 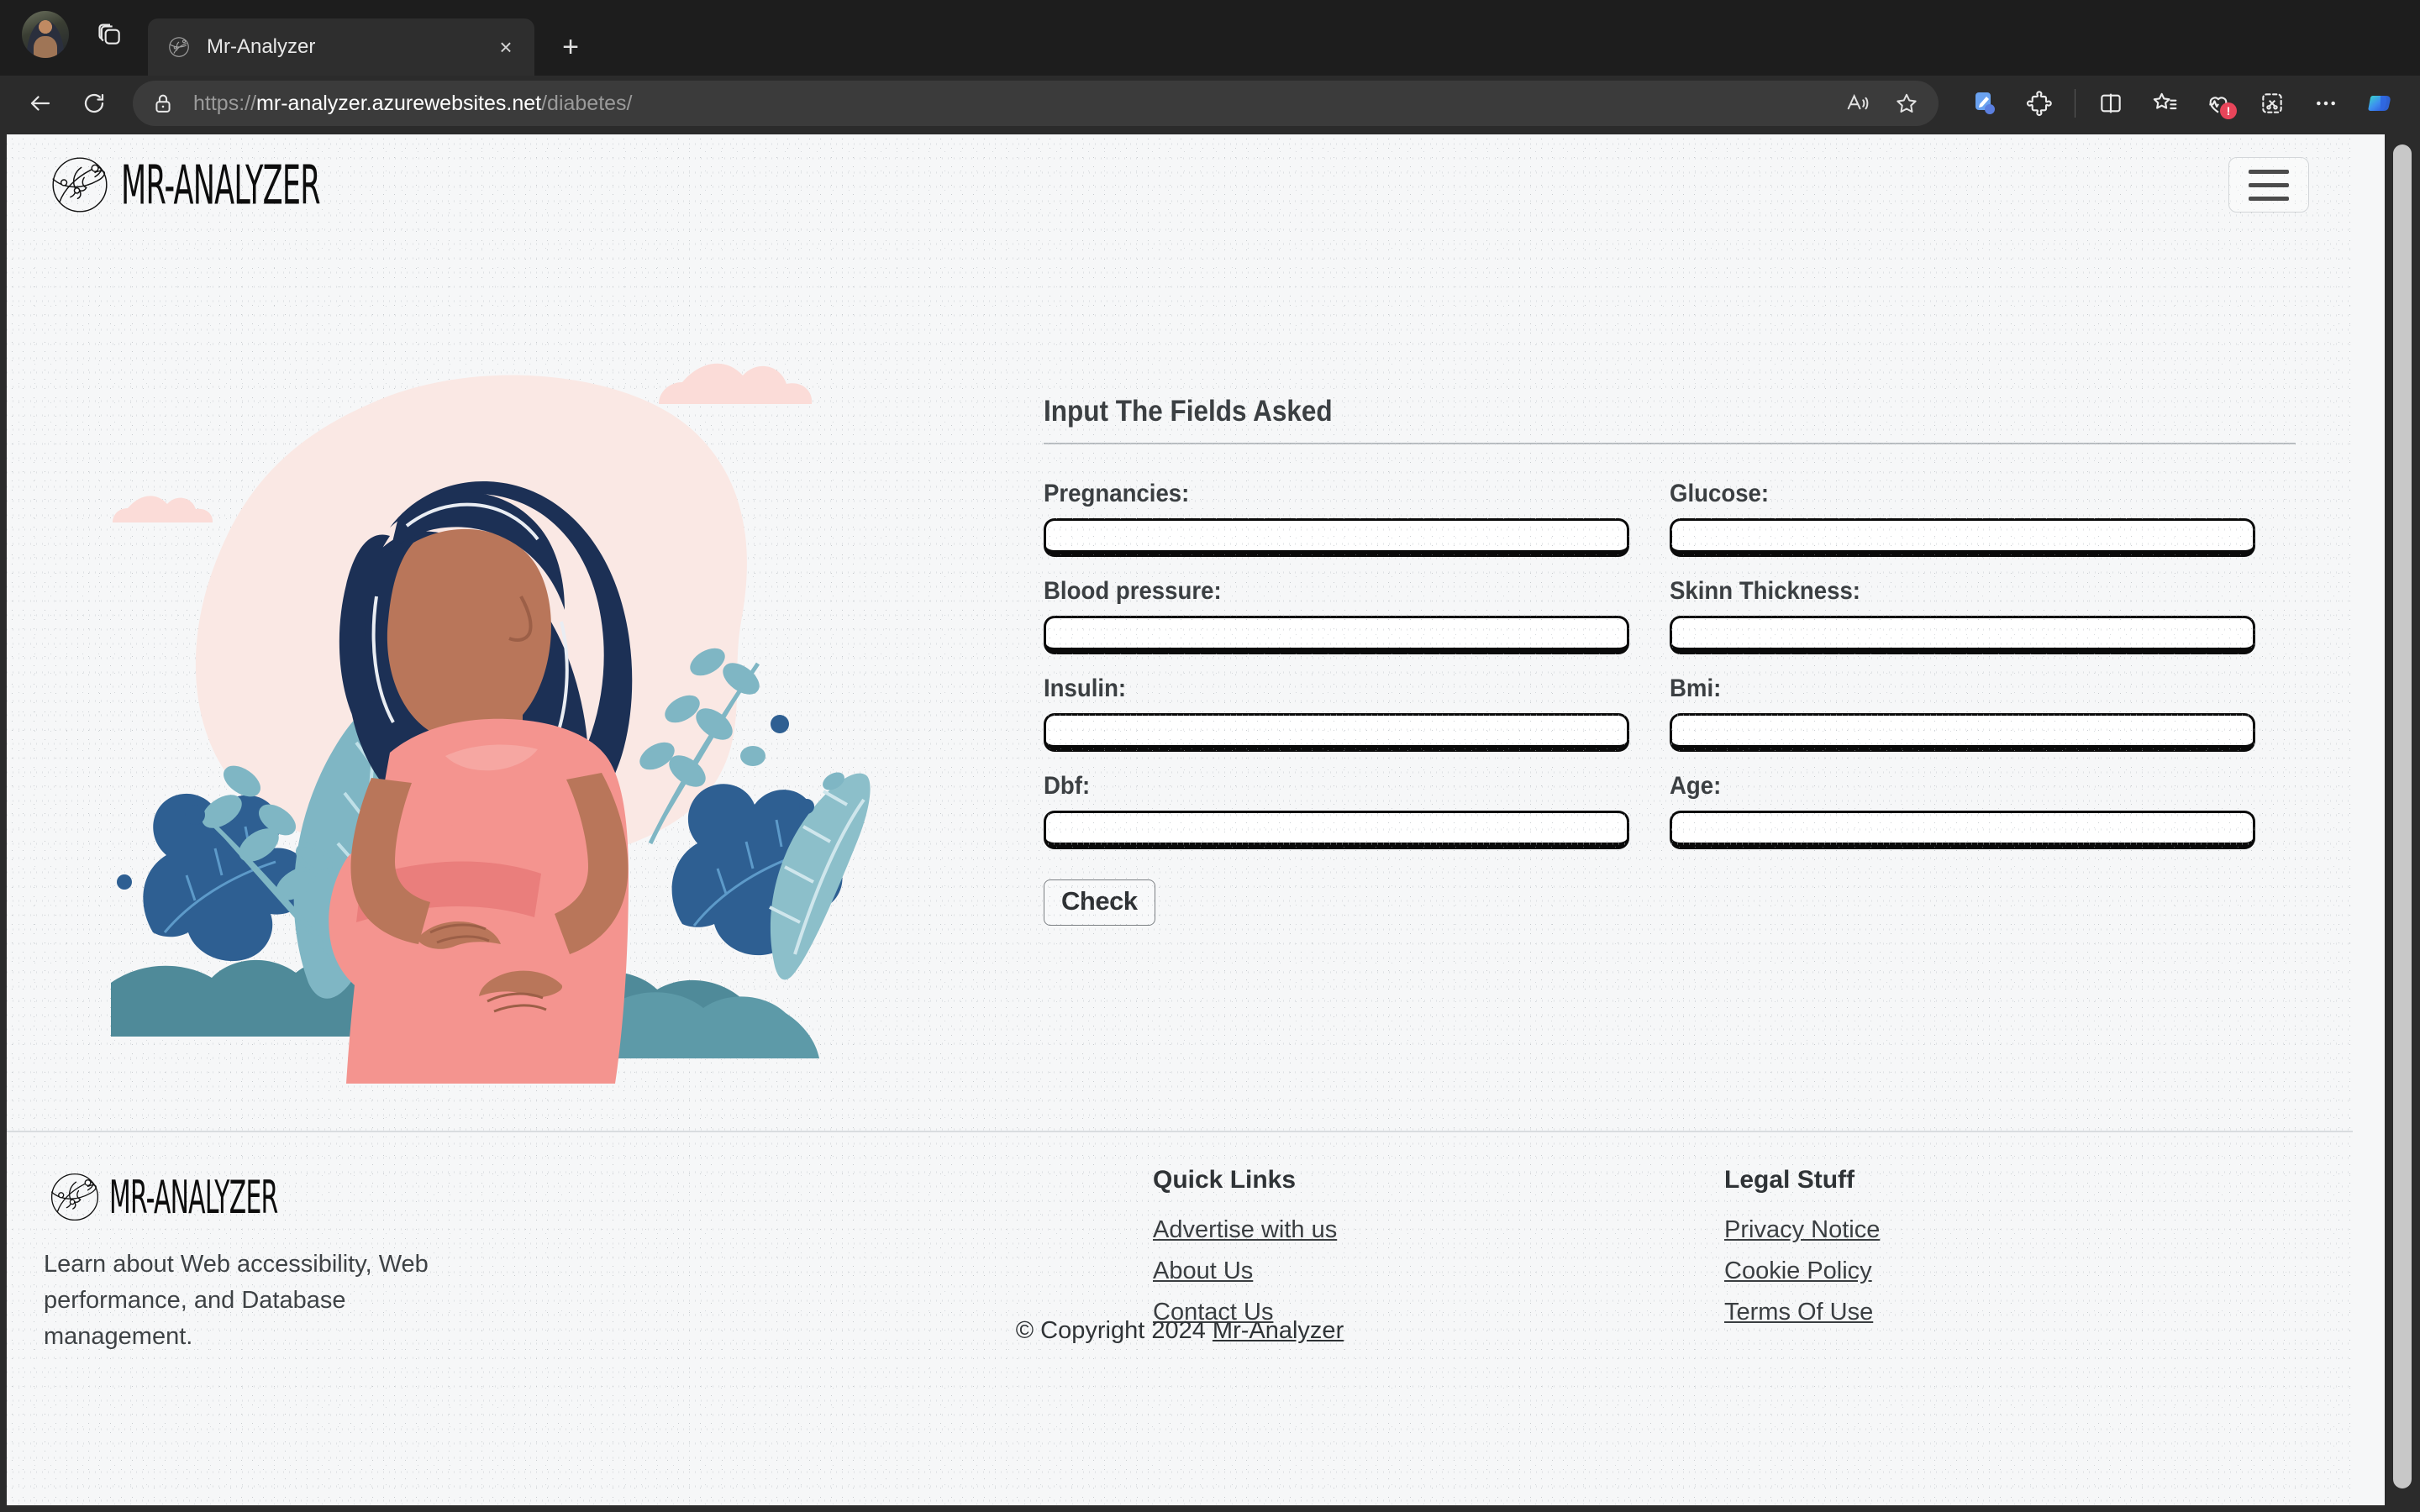 What do you see at coordinates (1114, 1330) in the screenshot?
I see `copyright-text: © Copyright 2024` at bounding box center [1114, 1330].